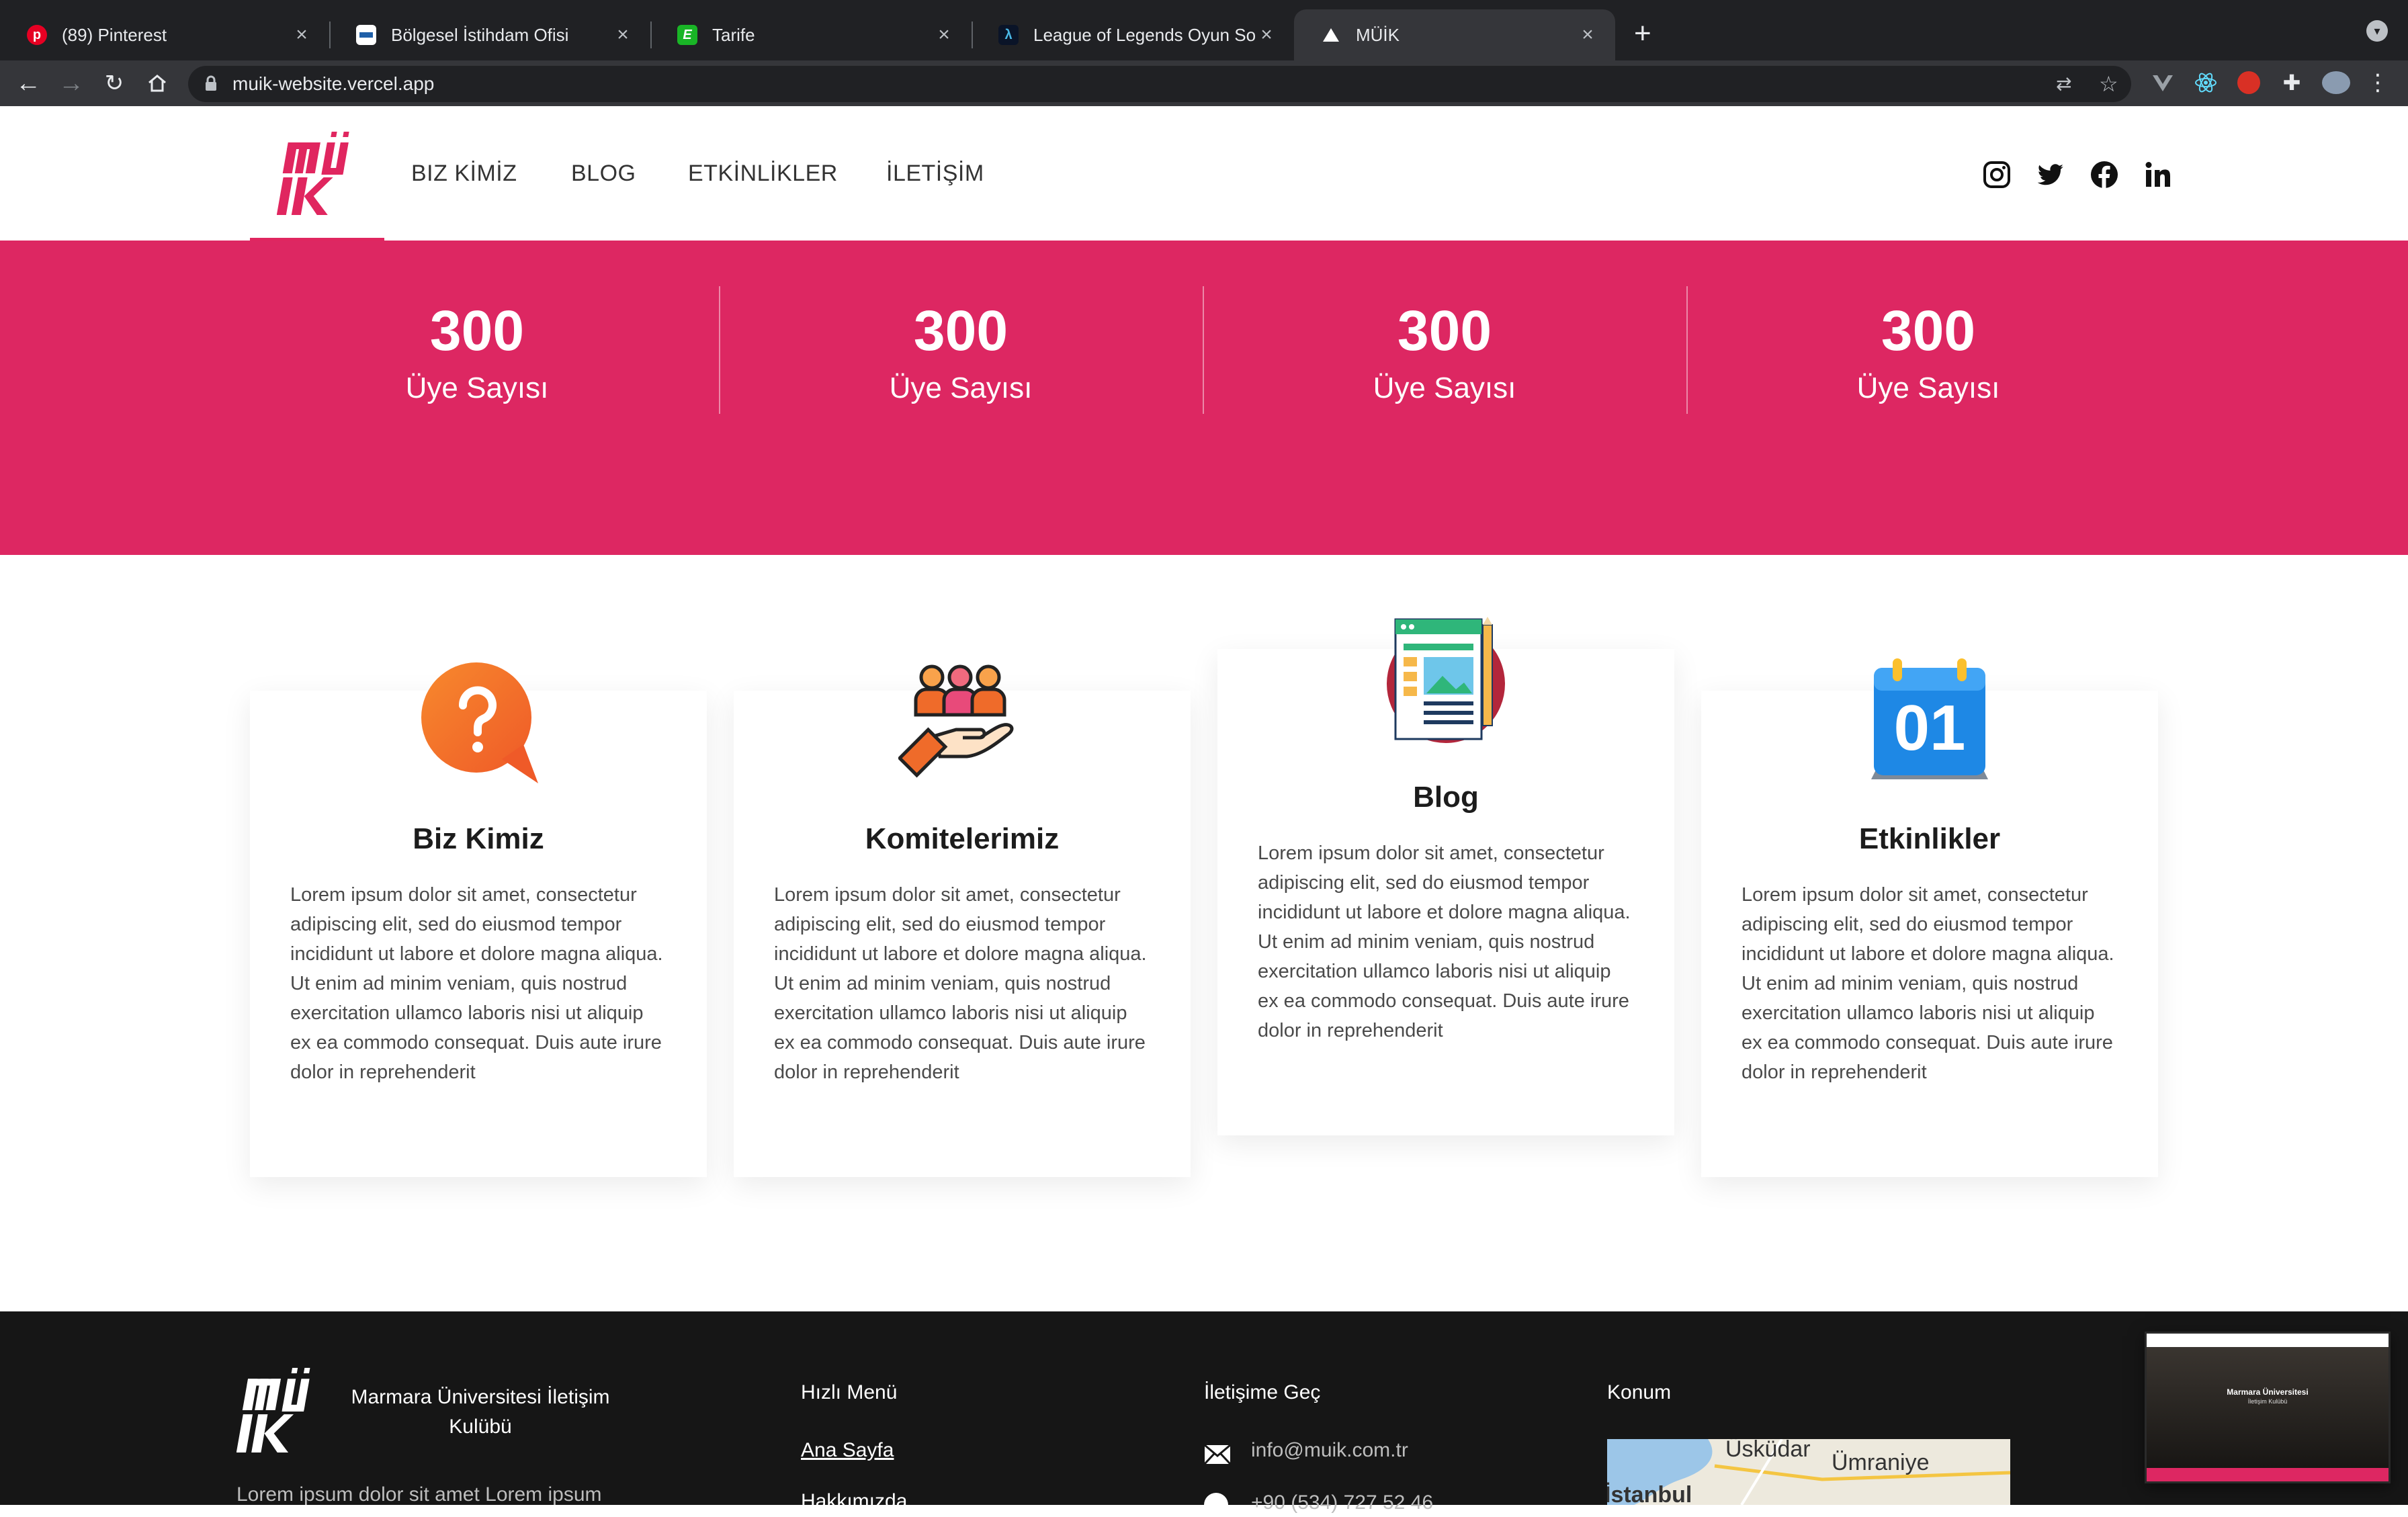 The width and height of the screenshot is (2408, 1517). What do you see at coordinates (1454, 34) in the screenshot?
I see `browser-tab-muik: MÜİK ×` at bounding box center [1454, 34].